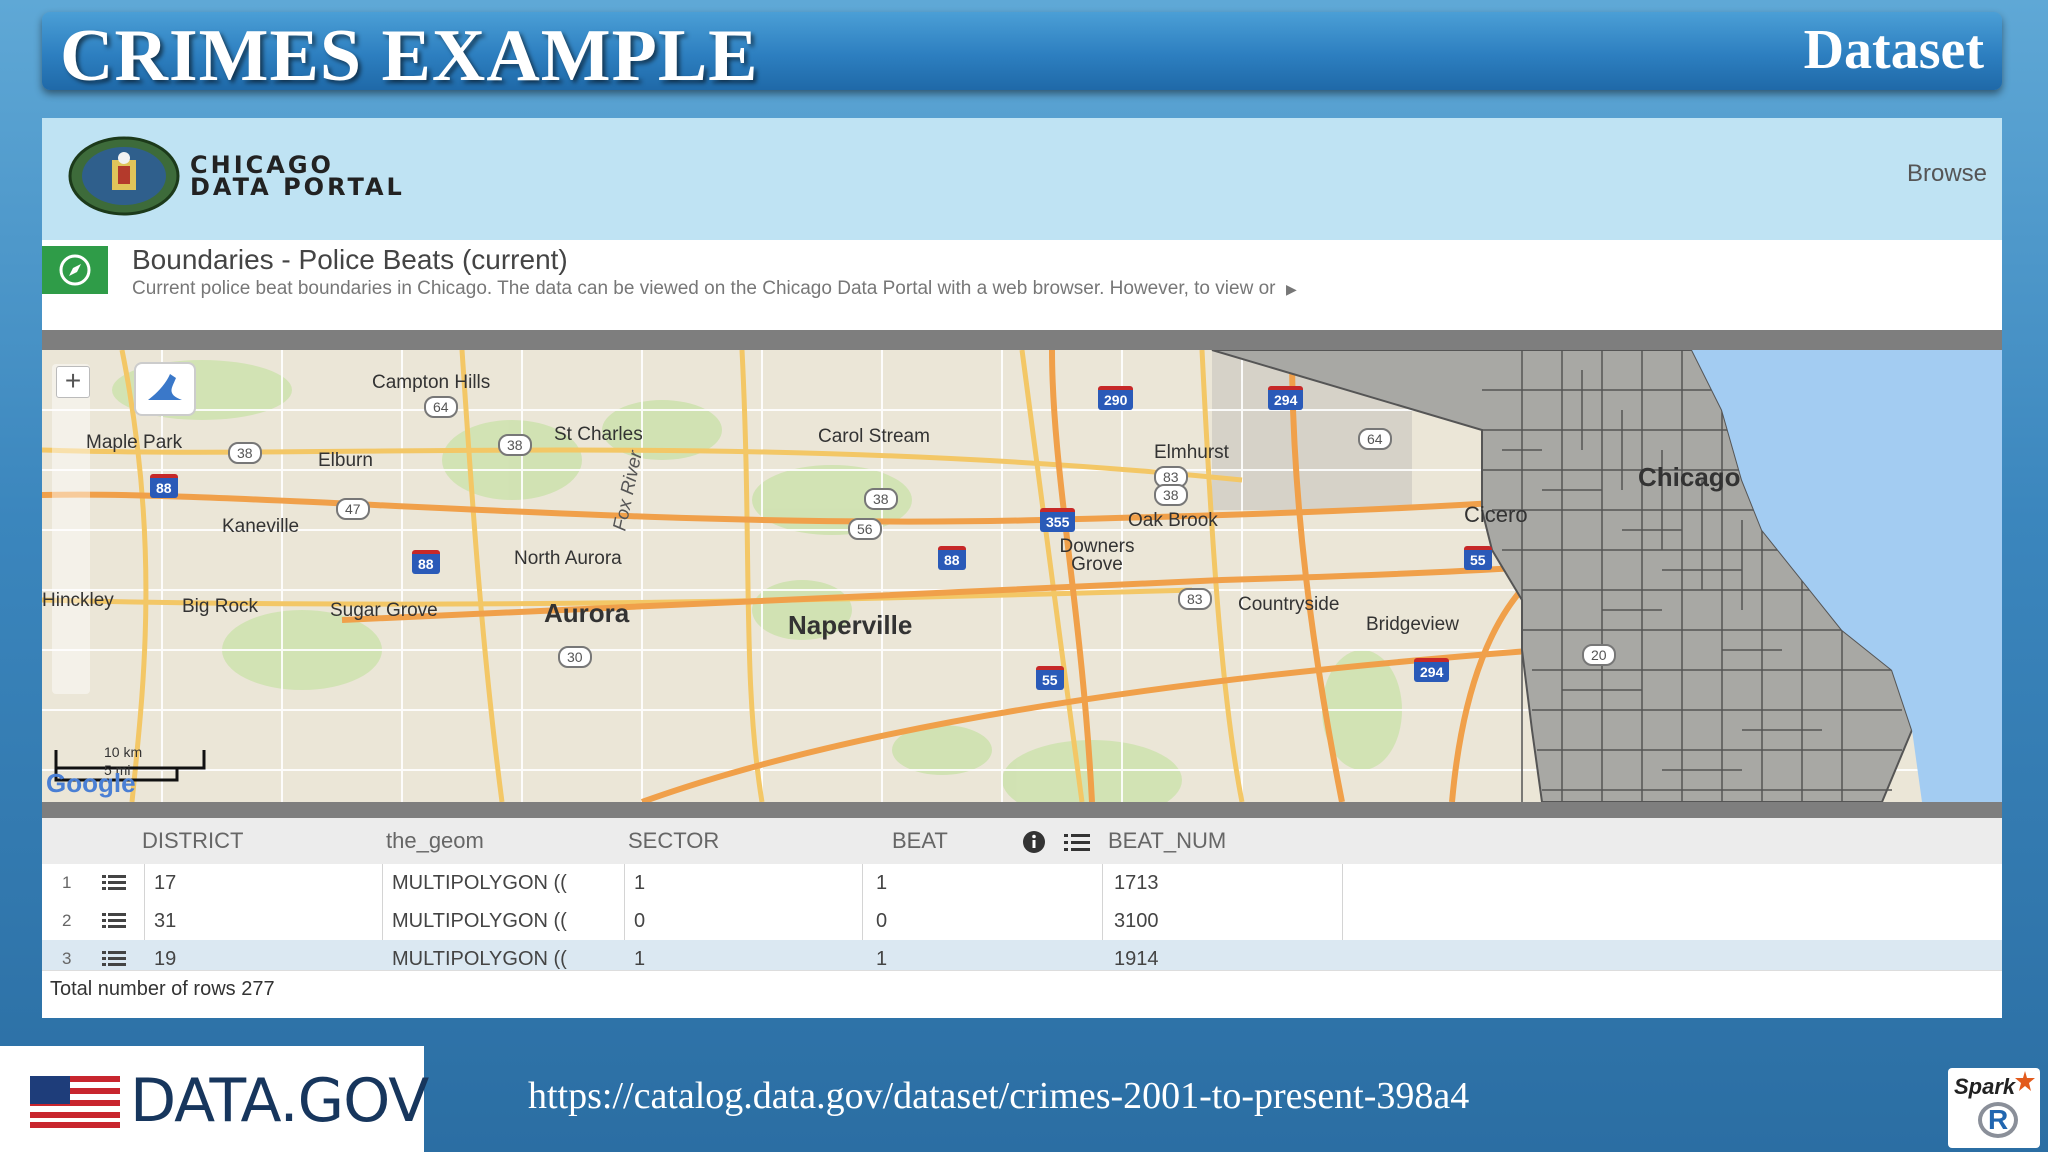 This screenshot has height=1152, width=2048. Describe the element at coordinates (1947, 174) in the screenshot. I see `nav-browse: Browse` at that location.